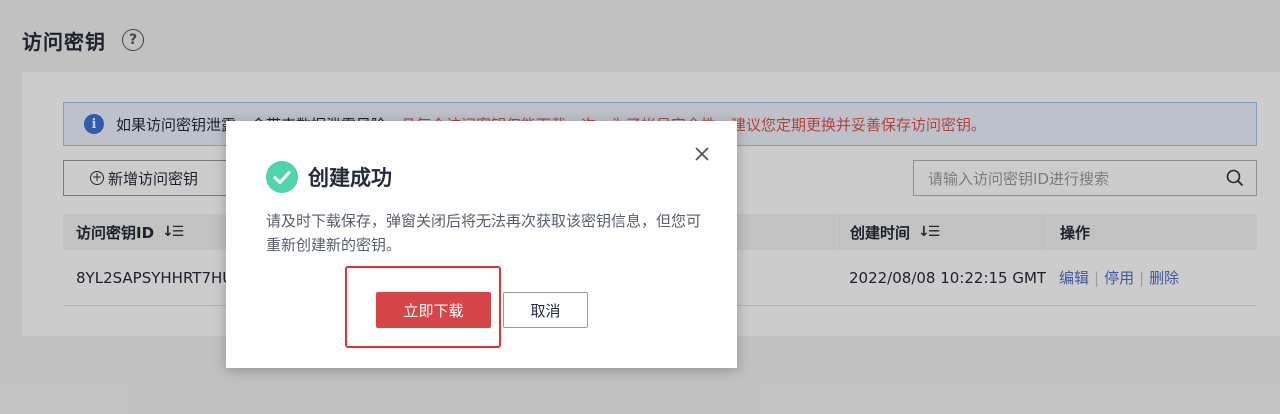 The width and height of the screenshot is (1280, 414). What do you see at coordinates (545, 310) in the screenshot?
I see `cancel-button: 取消` at bounding box center [545, 310].